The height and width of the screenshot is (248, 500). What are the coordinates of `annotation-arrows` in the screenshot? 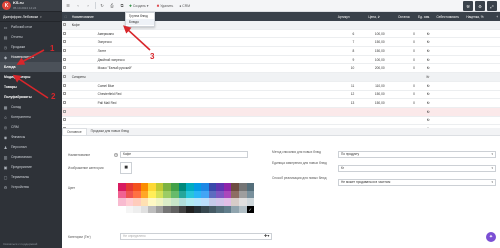 It's located at (81, 62).